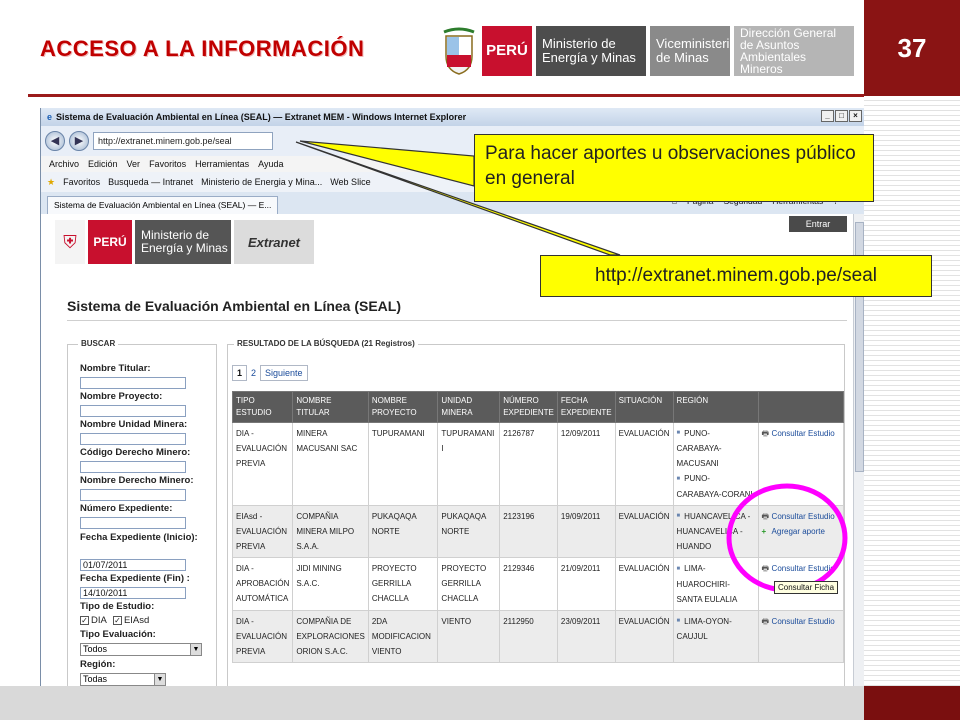  Describe the element at coordinates (262, 407) in the screenshot. I see `col-tipo: TIPO ESTUDIO` at that location.